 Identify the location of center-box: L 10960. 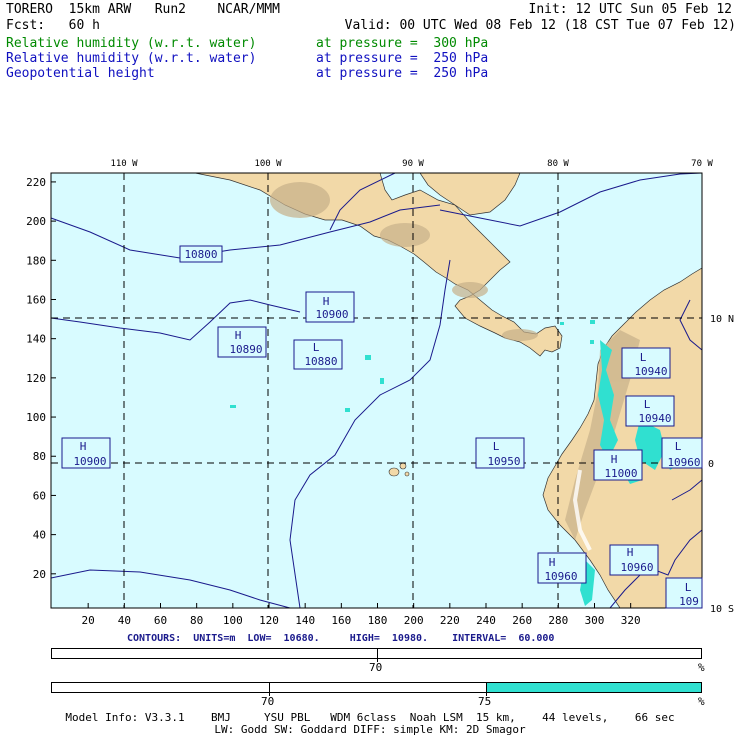
(682, 453).